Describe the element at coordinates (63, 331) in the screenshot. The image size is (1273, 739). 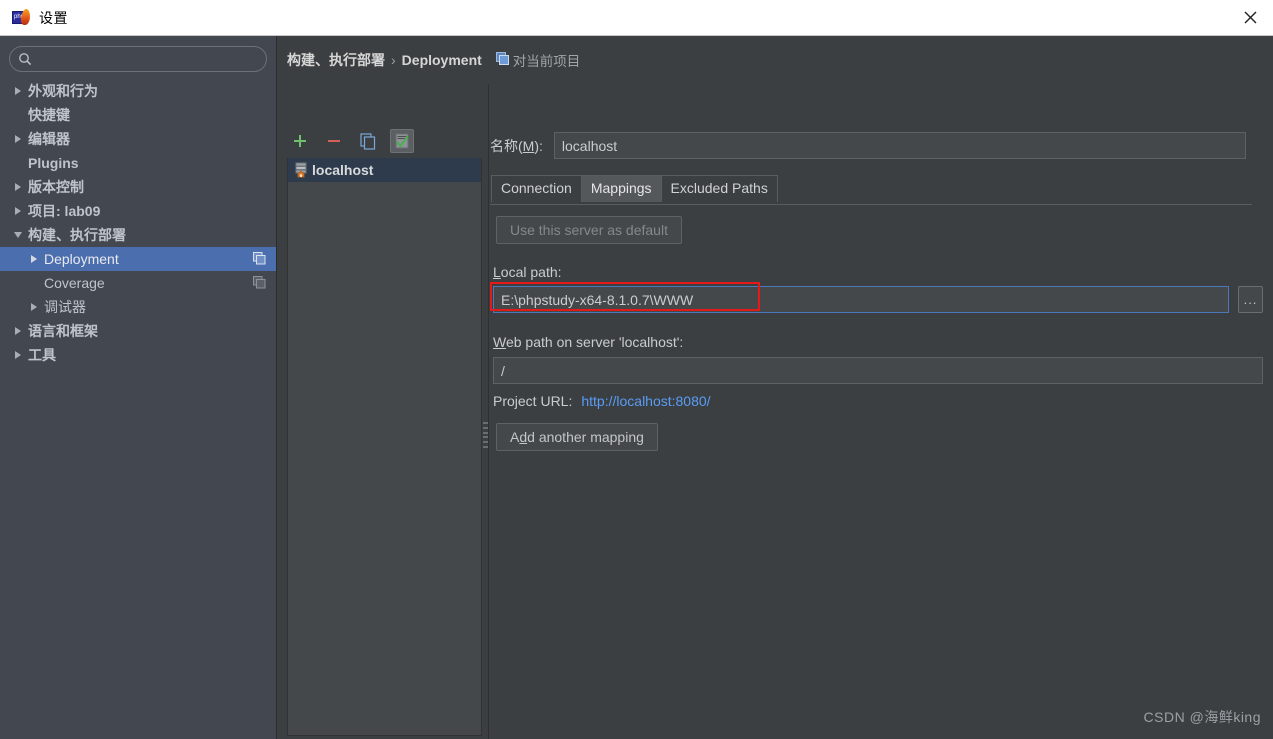
I see `sidebar-item-label: 语言和框架` at that location.